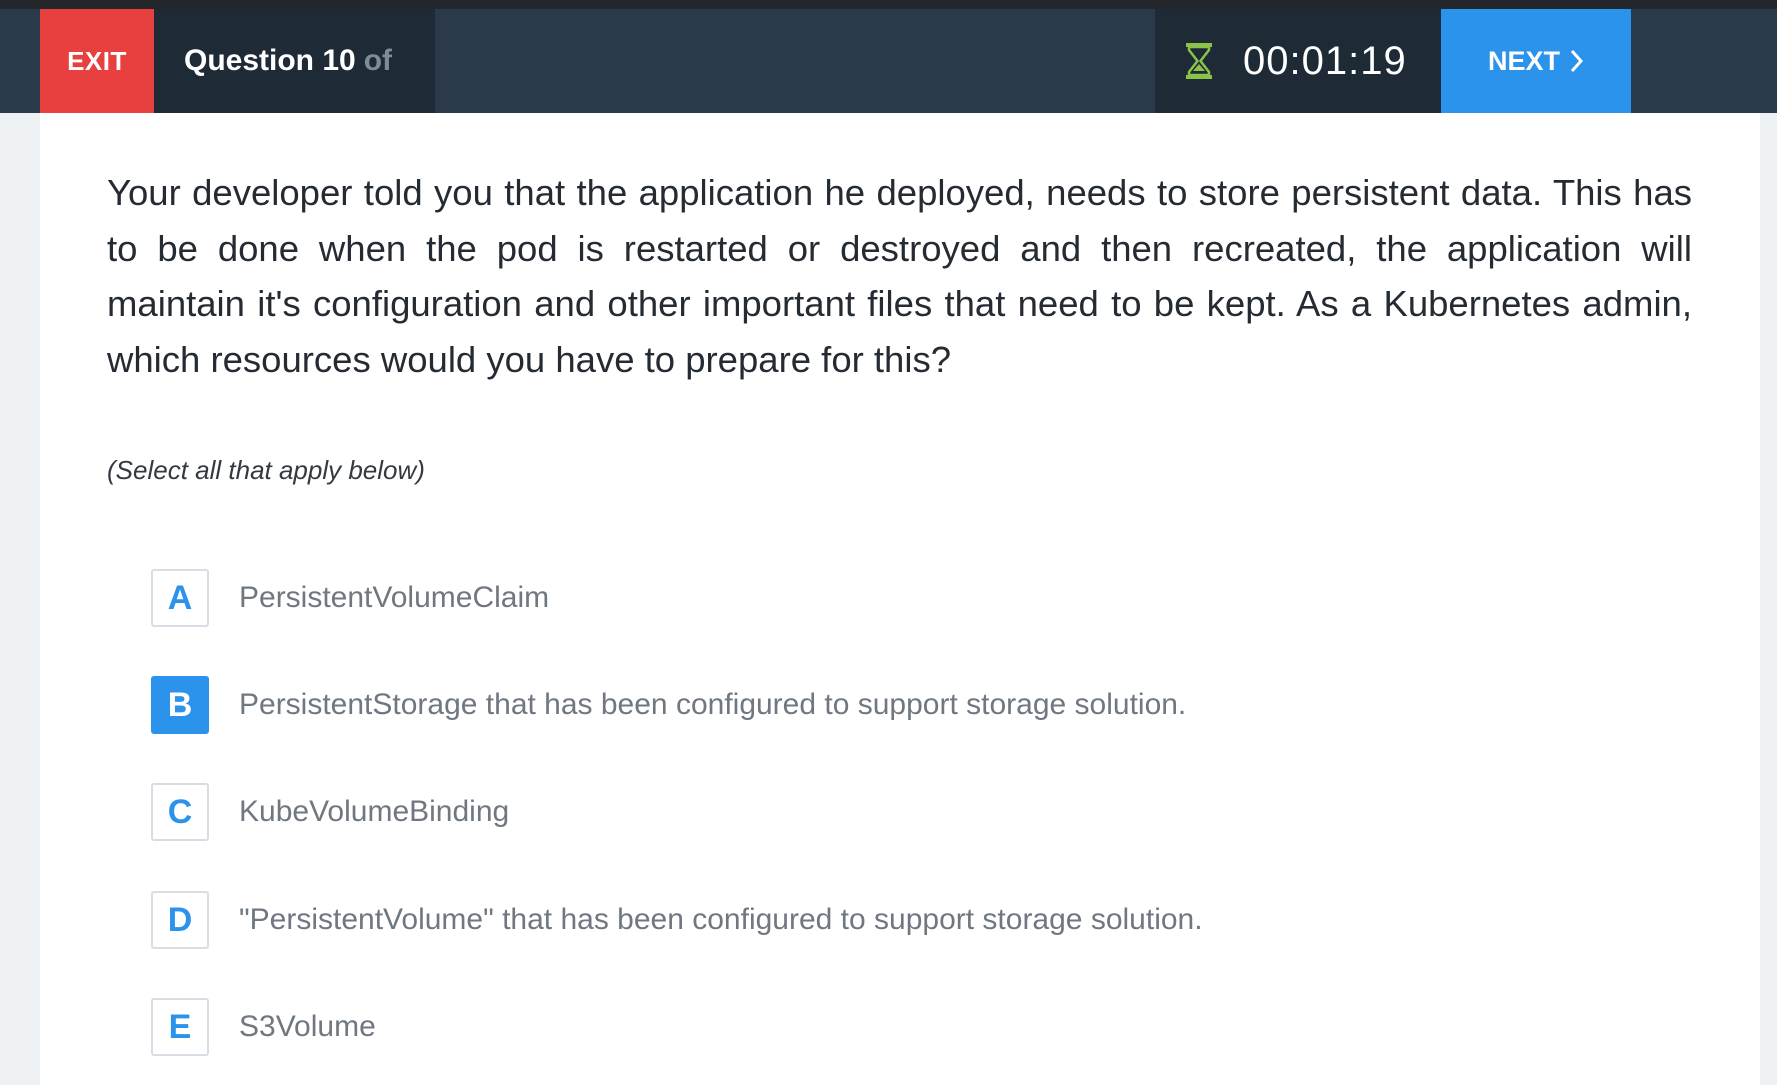 Image resolution: width=1777 pixels, height=1085 pixels. I want to click on quiz-header: EXIT Question 10 of 00:01:19 NEXT, so click(888, 61).